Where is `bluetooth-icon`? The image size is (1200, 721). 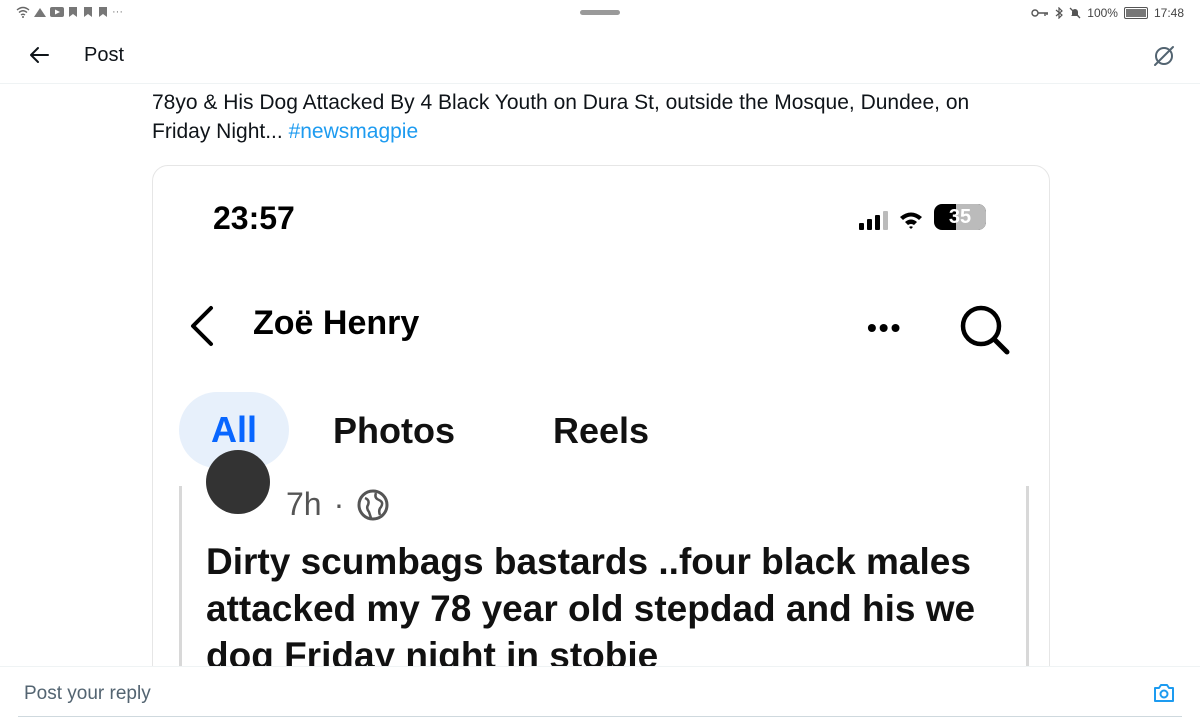
bluetooth-icon is located at coordinates (1059, 13).